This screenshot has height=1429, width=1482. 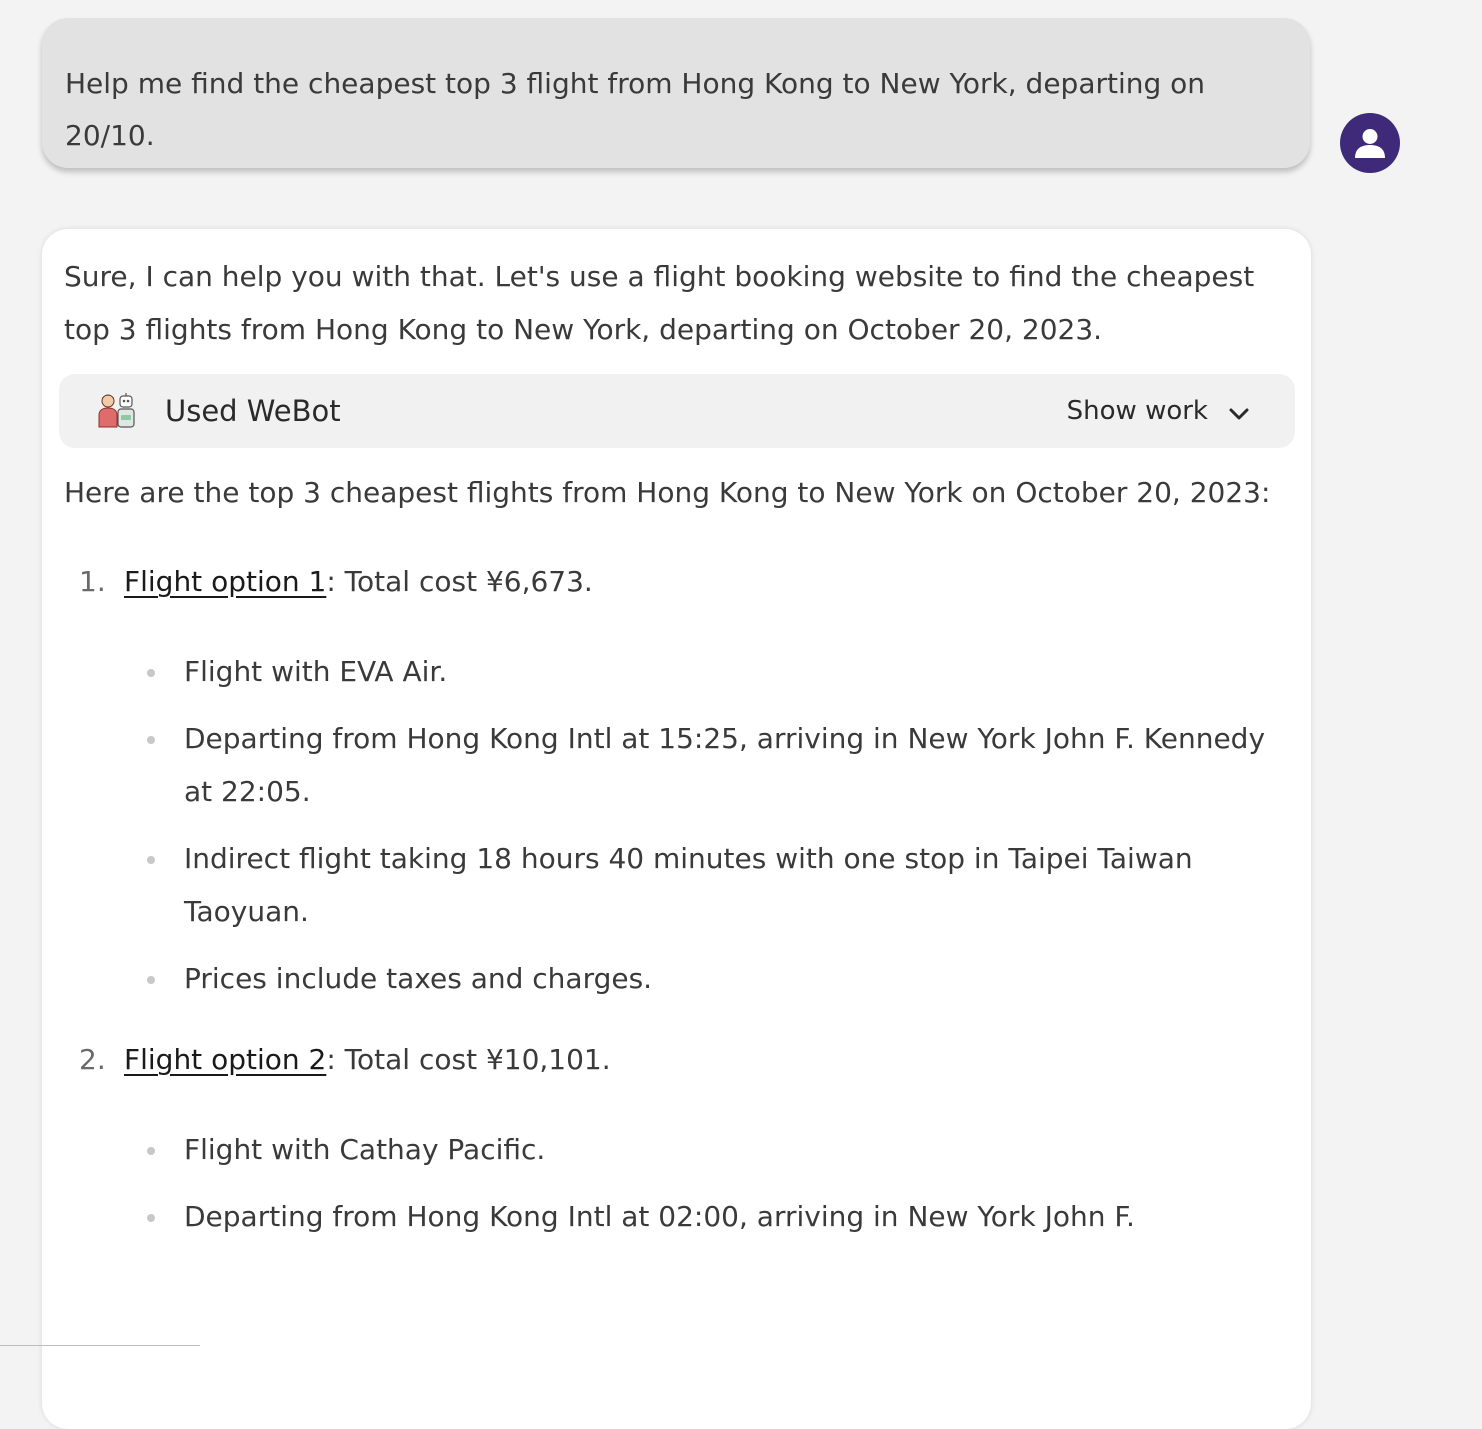 What do you see at coordinates (225, 1059) in the screenshot?
I see `flight-option-2-link: Flight option 2` at bounding box center [225, 1059].